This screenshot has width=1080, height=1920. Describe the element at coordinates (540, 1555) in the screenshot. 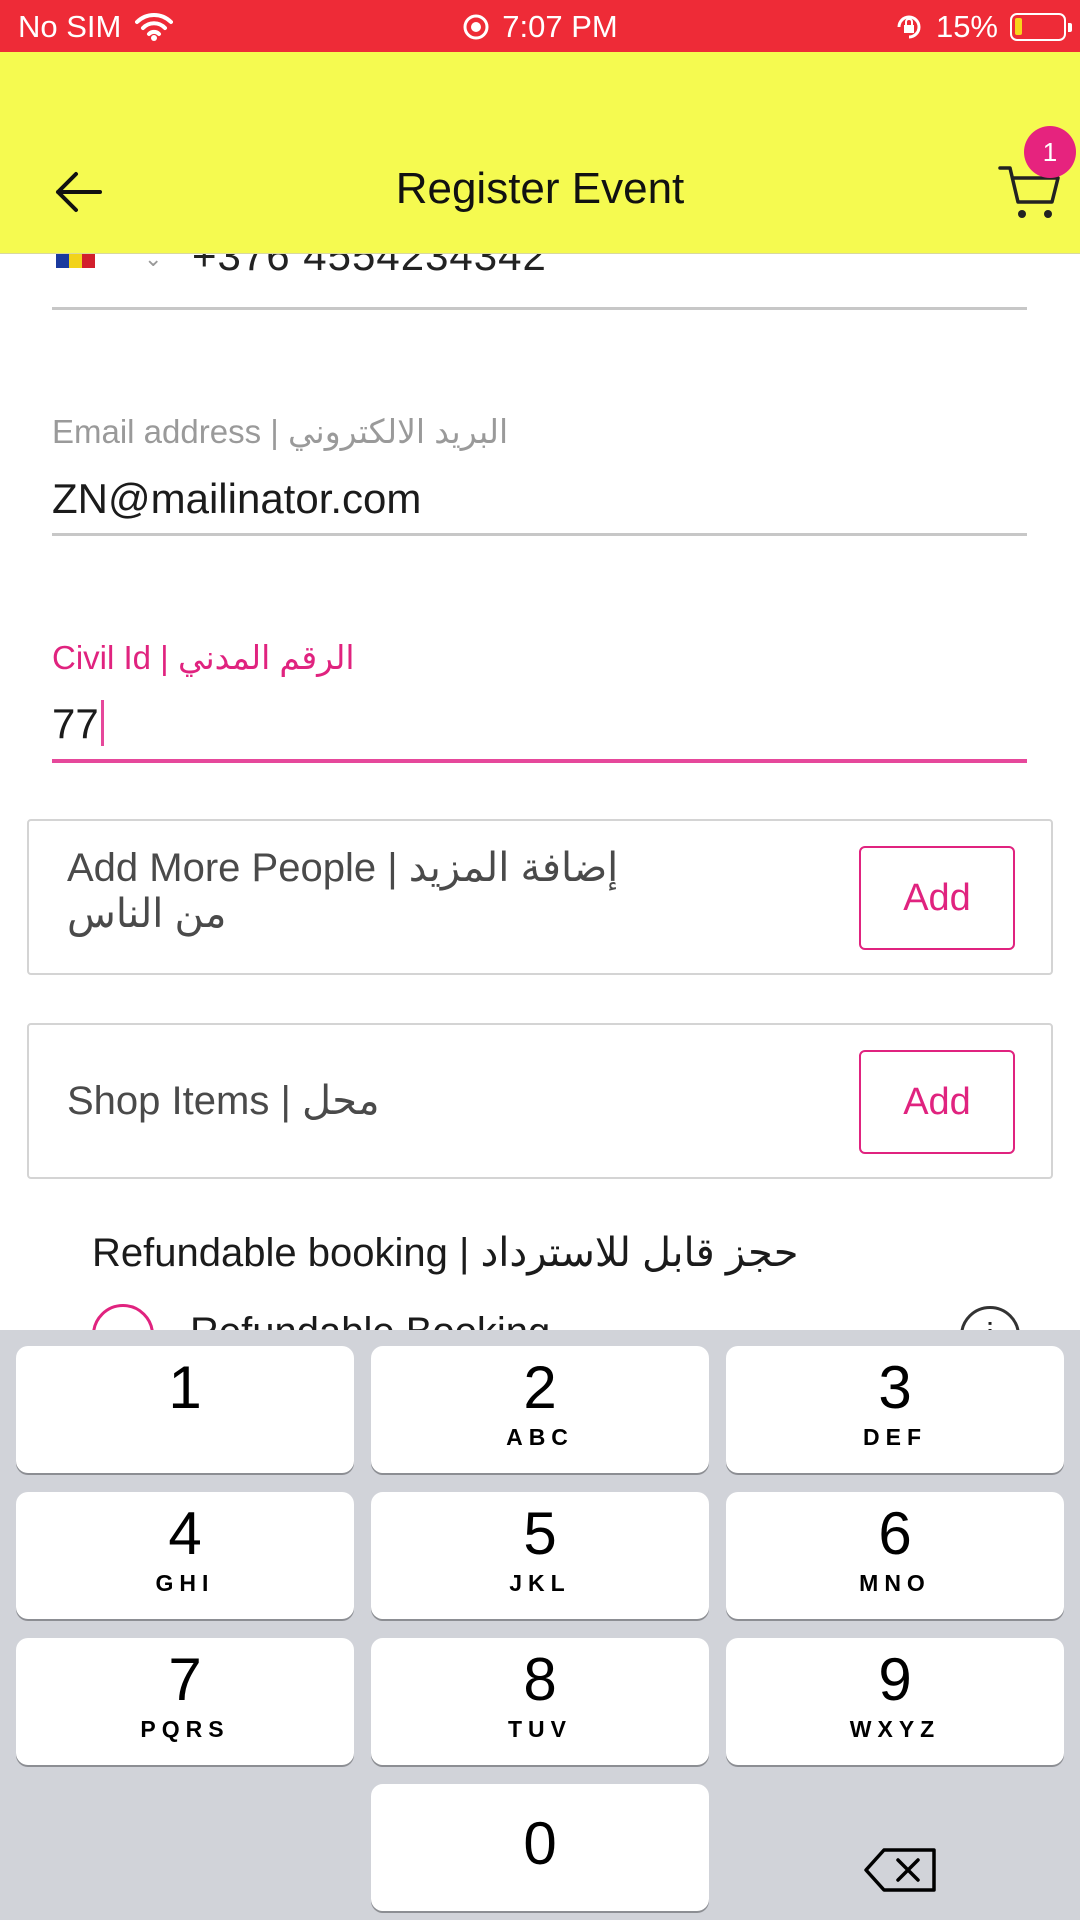

I see `key-5: 5 JKL` at that location.